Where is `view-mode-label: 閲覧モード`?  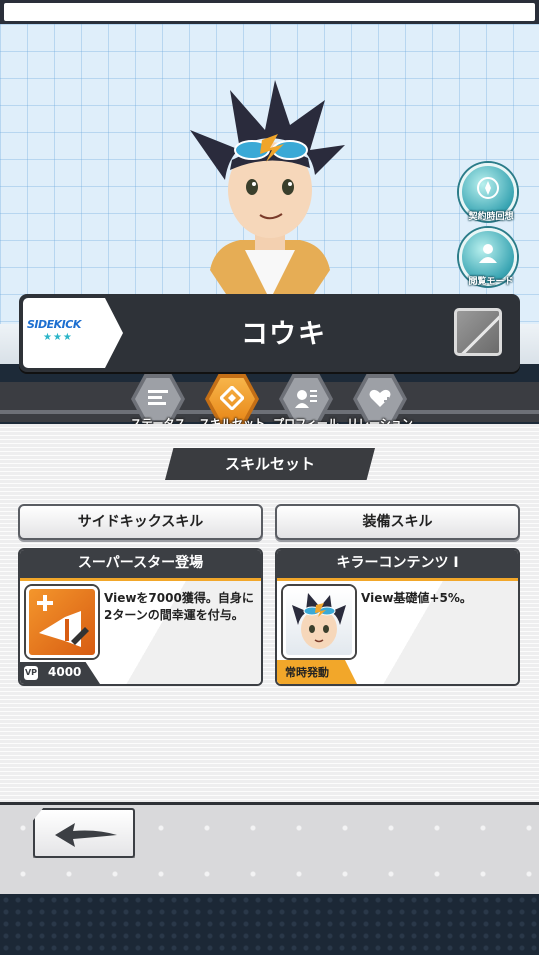 view-mode-label: 閲覧モード is located at coordinates (491, 282).